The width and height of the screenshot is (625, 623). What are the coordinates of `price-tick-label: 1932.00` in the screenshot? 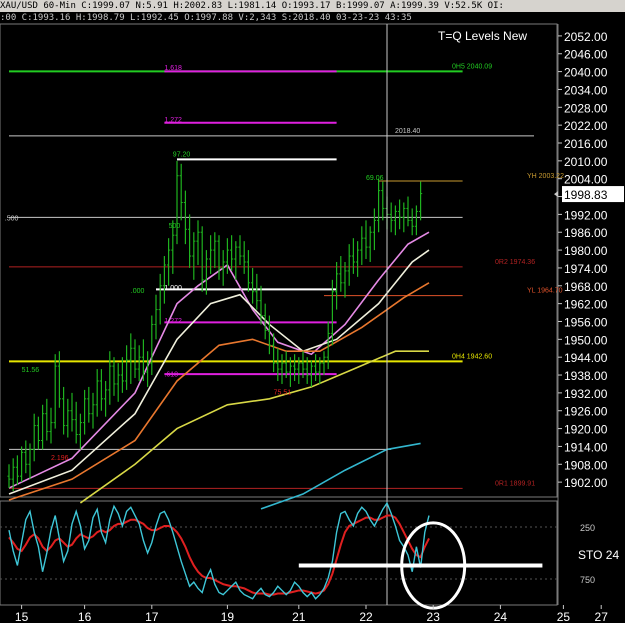 It's located at (586, 394).